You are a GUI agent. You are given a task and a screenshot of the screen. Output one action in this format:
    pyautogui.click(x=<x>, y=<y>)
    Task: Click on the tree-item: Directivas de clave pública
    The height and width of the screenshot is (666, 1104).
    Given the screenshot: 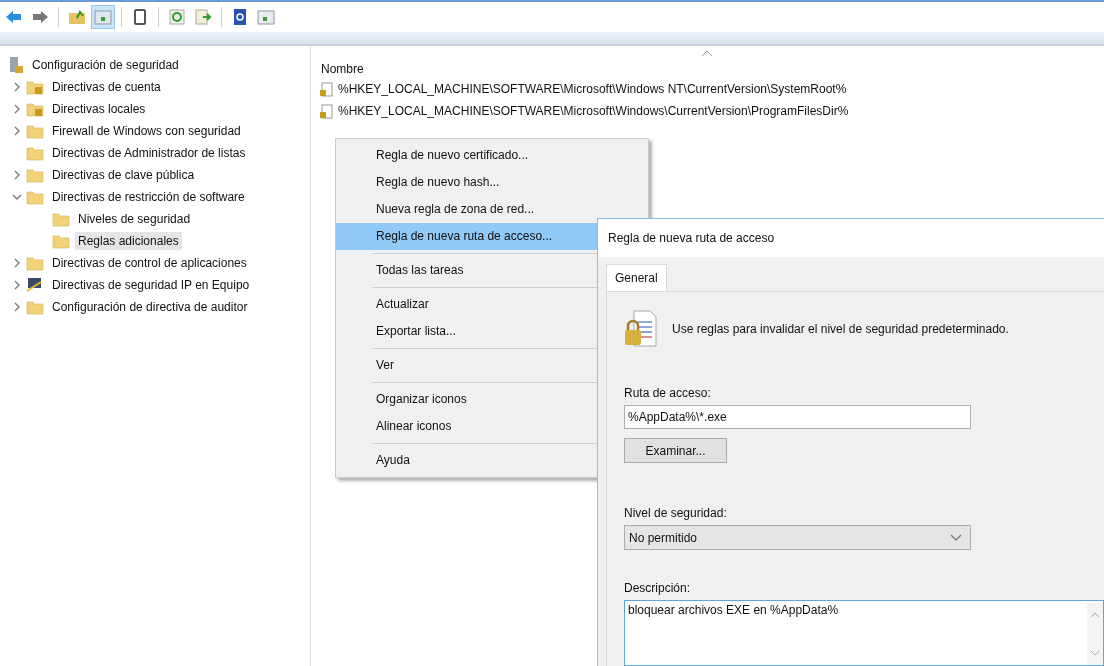 What is the action you would take?
    pyautogui.click(x=123, y=175)
    